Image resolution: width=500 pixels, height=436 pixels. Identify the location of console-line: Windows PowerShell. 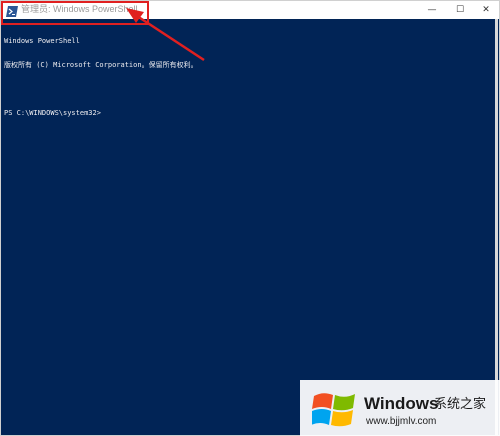
(42, 41).